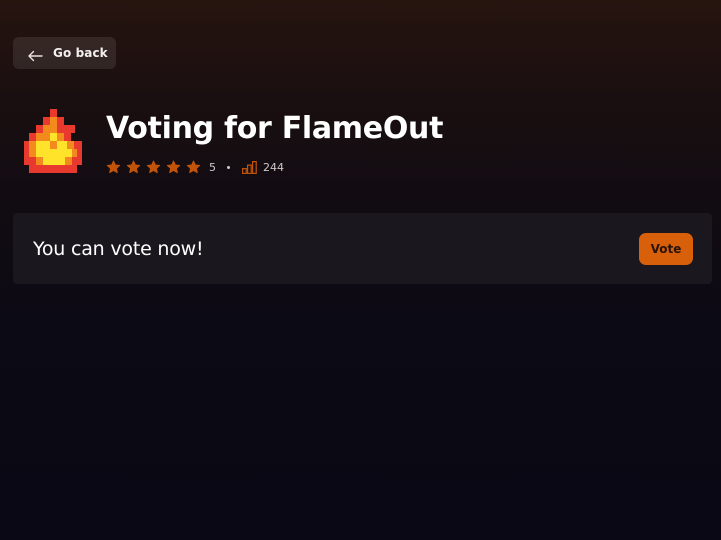 This screenshot has height=540, width=721. What do you see at coordinates (53, 141) in the screenshot?
I see `pixel-flame-icon` at bounding box center [53, 141].